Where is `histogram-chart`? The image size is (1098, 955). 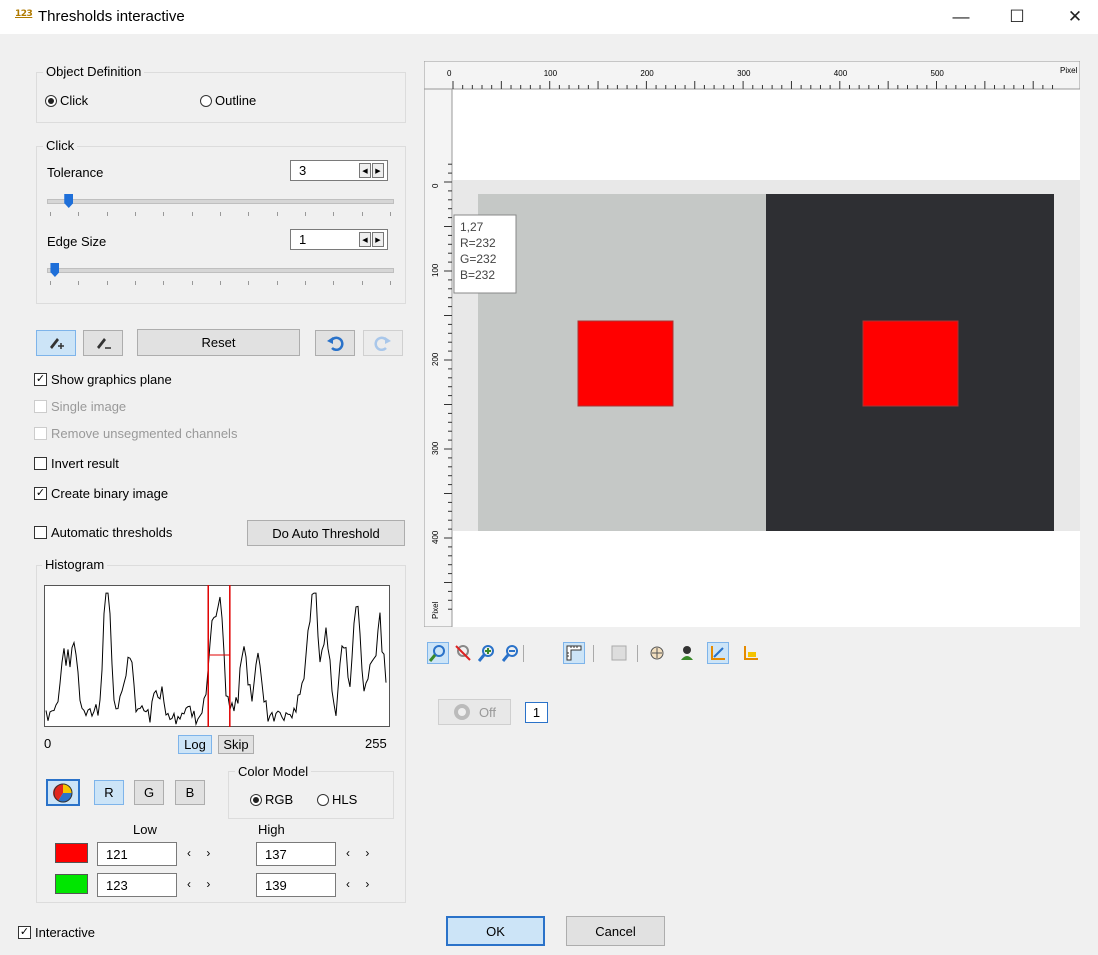 histogram-chart is located at coordinates (217, 656).